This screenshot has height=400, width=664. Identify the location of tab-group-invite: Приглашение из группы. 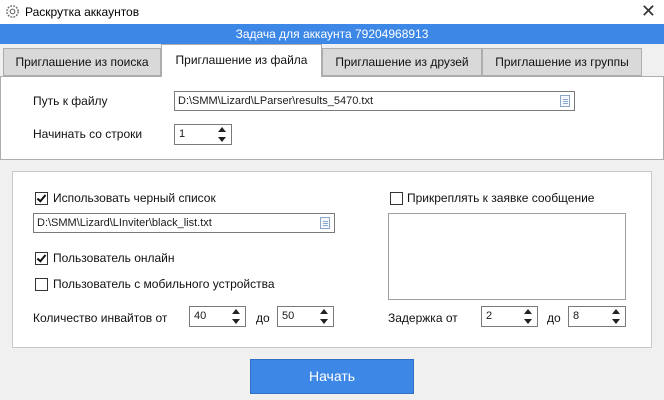
(562, 62).